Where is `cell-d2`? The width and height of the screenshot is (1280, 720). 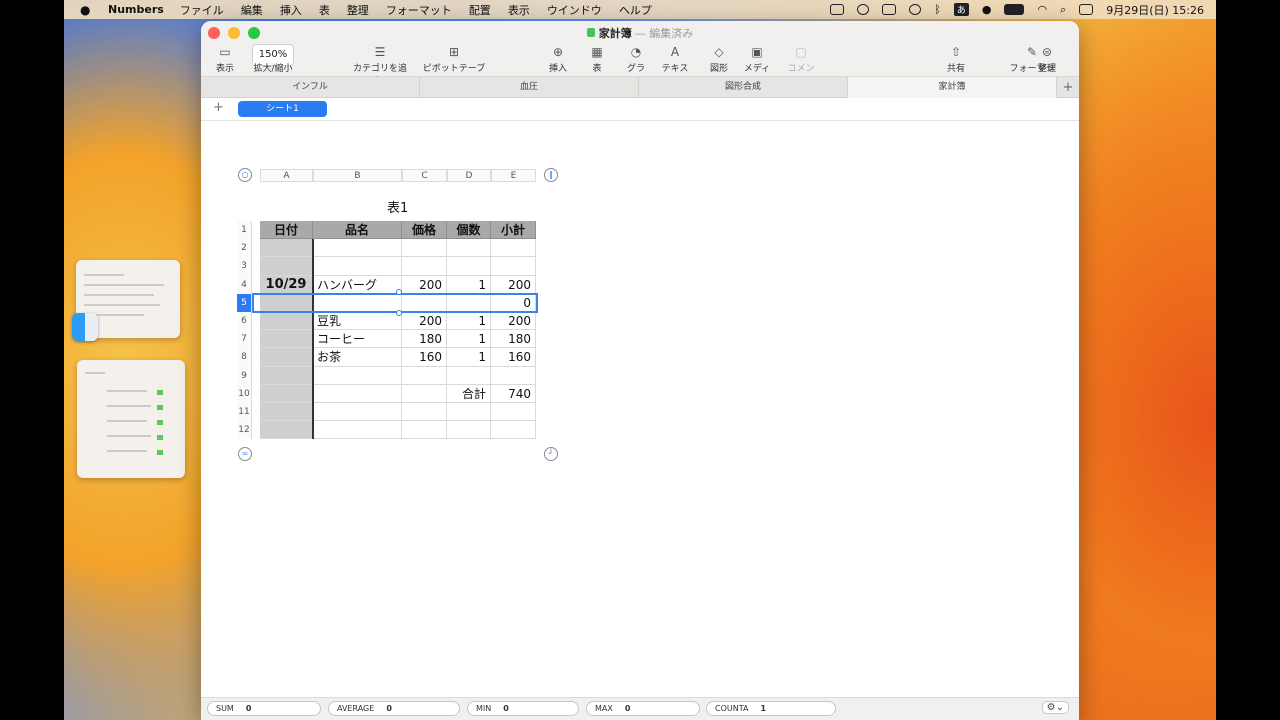
cell-d2 is located at coordinates (469, 248).